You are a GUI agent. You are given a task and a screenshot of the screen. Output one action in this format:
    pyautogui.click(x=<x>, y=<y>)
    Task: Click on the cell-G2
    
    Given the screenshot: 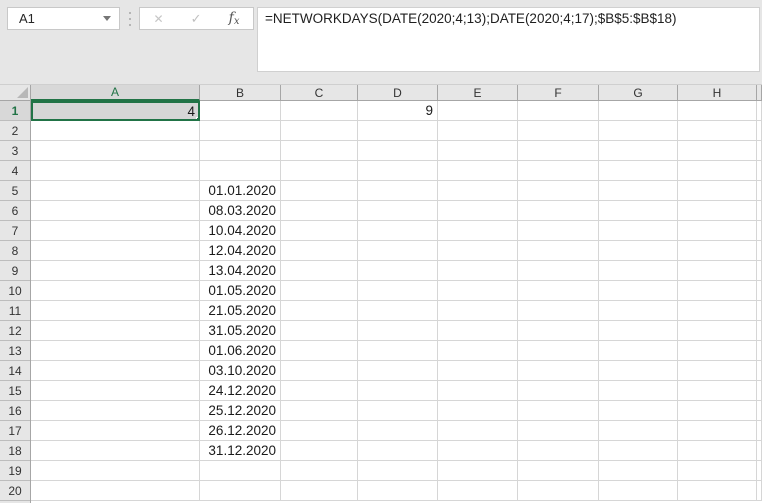 What is the action you would take?
    pyautogui.click(x=638, y=131)
    